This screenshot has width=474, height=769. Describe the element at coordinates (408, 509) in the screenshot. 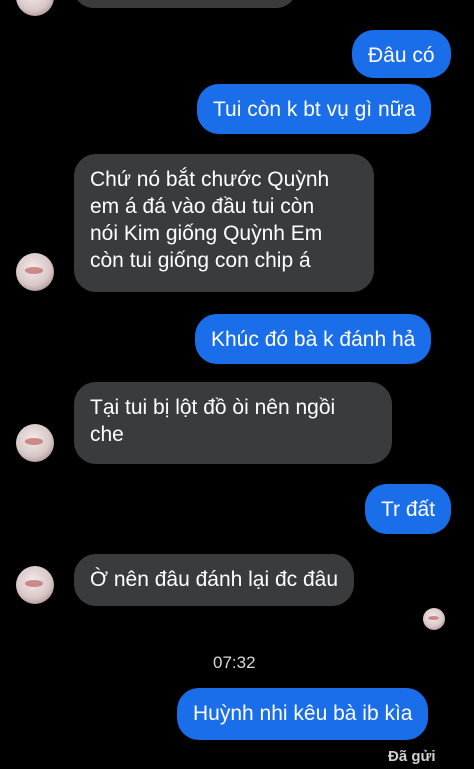

I see `outgoing-message-bubble: Tr đất` at that location.